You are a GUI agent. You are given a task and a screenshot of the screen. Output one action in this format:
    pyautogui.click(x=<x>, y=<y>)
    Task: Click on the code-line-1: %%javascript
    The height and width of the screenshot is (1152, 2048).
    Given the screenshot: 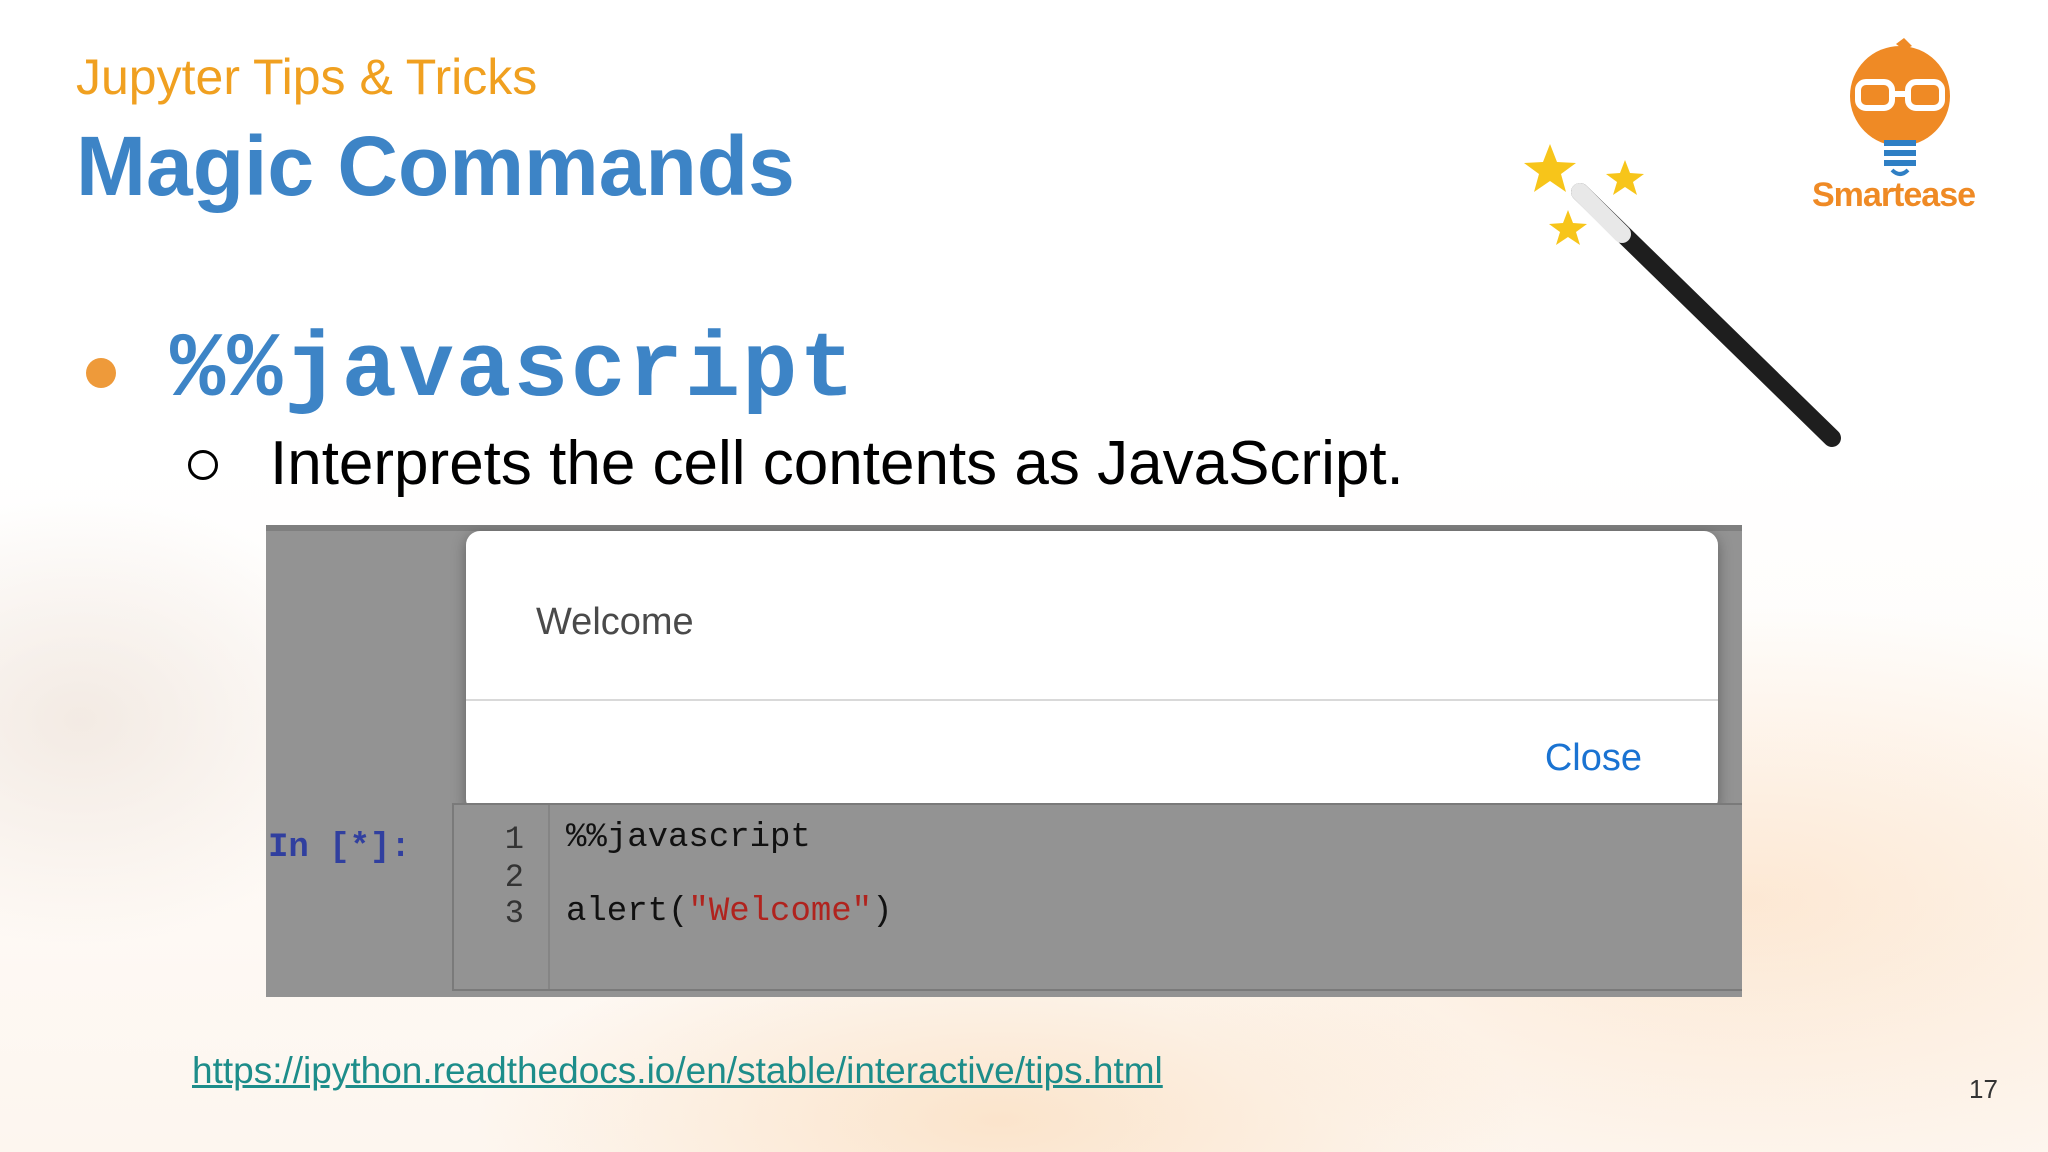 What is the action you would take?
    pyautogui.click(x=688, y=838)
    